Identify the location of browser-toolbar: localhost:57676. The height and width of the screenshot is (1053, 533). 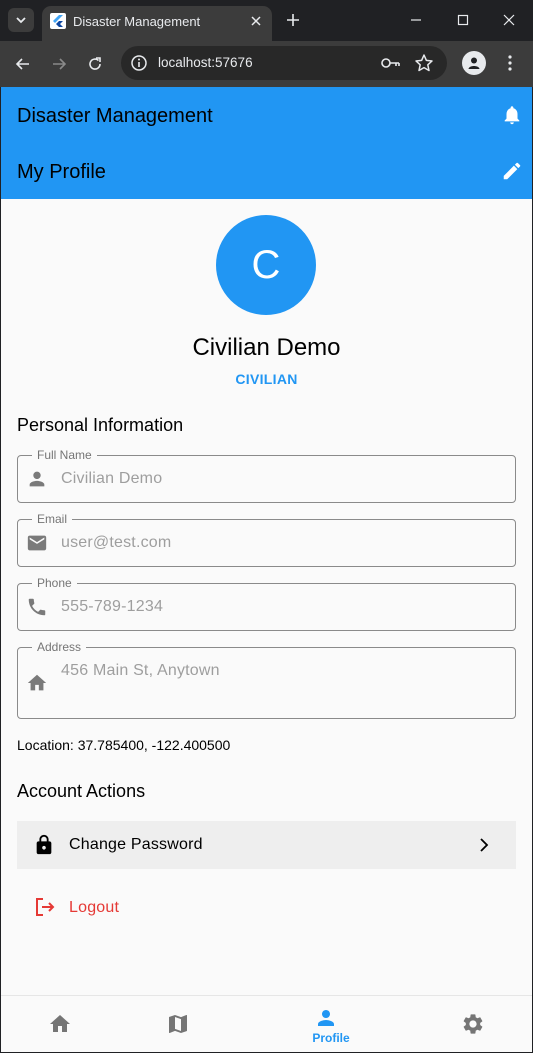
(266, 64).